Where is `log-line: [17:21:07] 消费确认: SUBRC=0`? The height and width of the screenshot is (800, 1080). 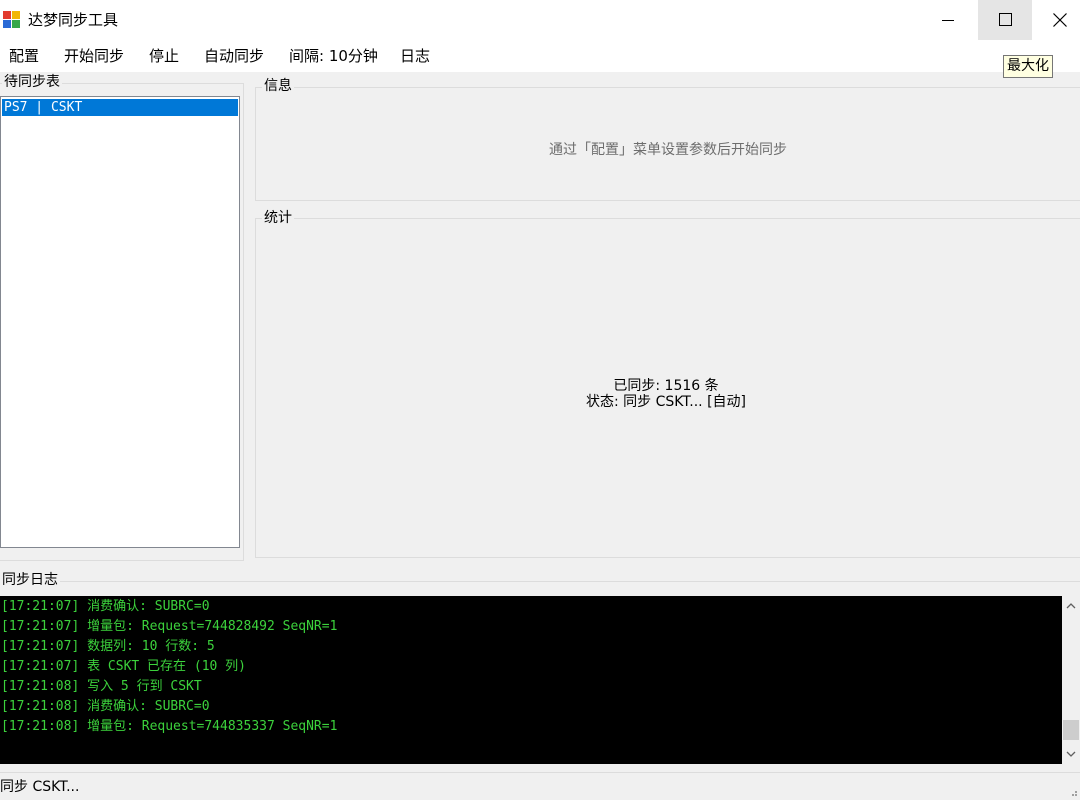
log-line: [17:21:07] 消费确认: SUBRC=0 is located at coordinates (105, 606).